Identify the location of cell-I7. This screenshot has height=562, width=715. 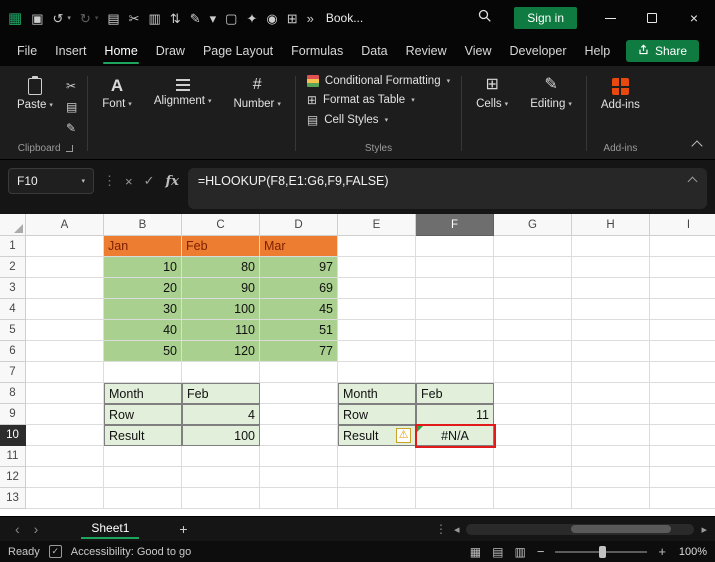
(682, 372).